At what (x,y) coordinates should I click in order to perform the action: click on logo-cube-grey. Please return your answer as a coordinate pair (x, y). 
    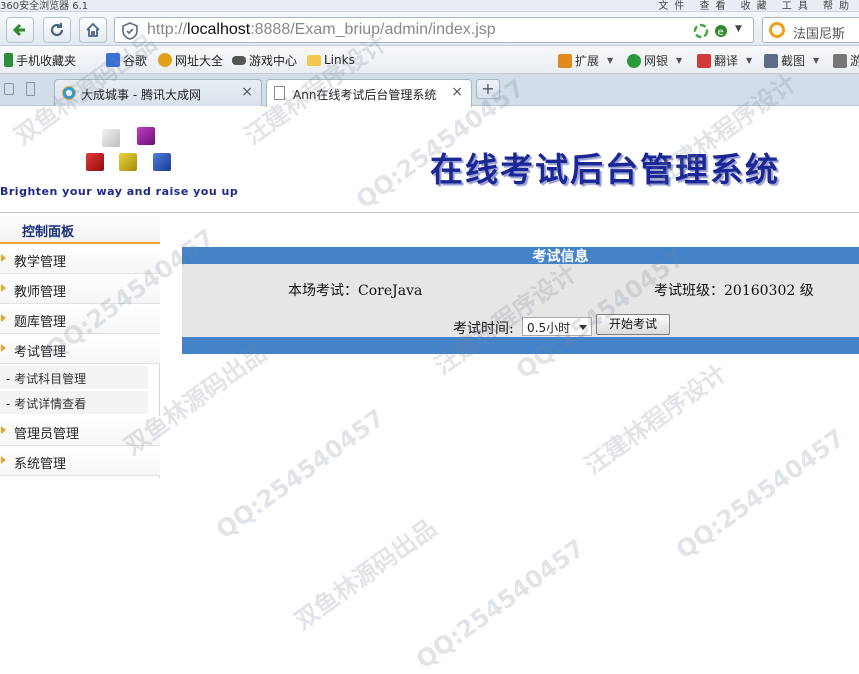
    Looking at the image, I should click on (111, 138).